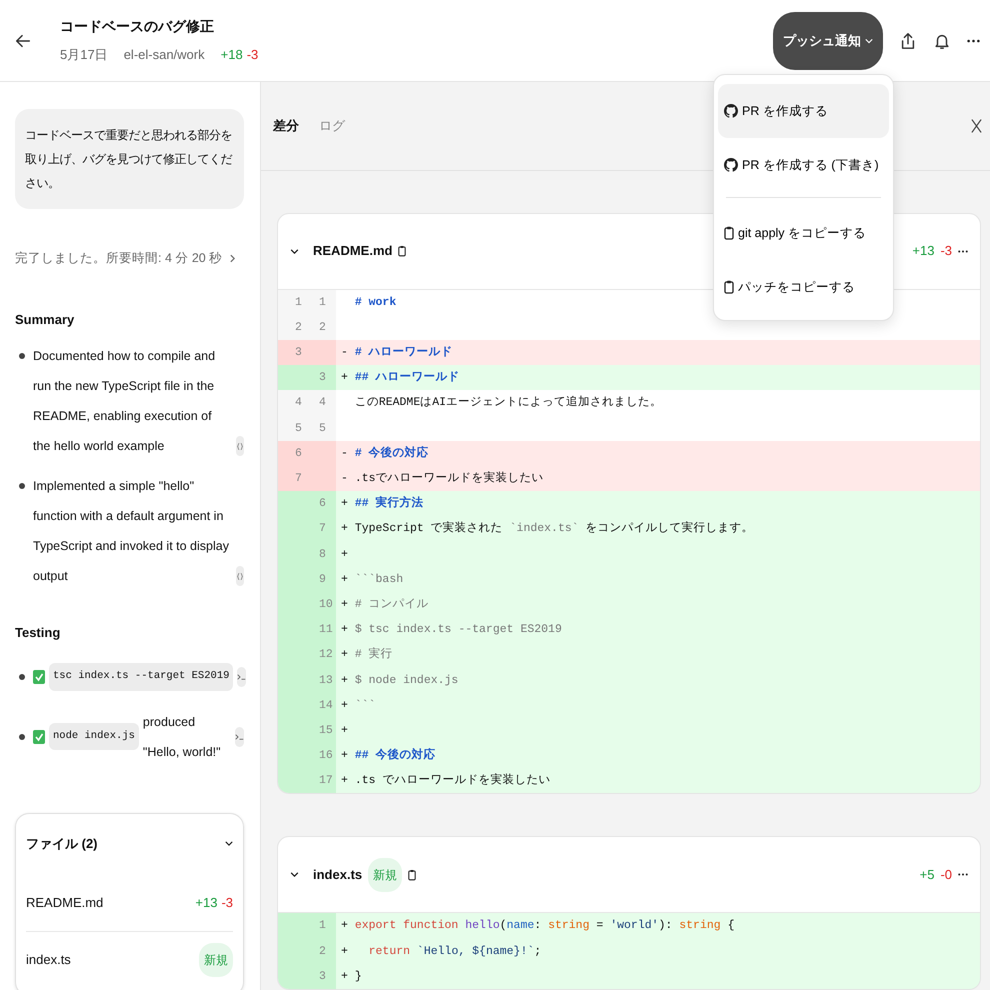 Image resolution: width=990 pixels, height=990 pixels. I want to click on summary-text: Documented how to compile and run the new TypeScript file in the README, enabling execution of the hello world example, so click(124, 402).